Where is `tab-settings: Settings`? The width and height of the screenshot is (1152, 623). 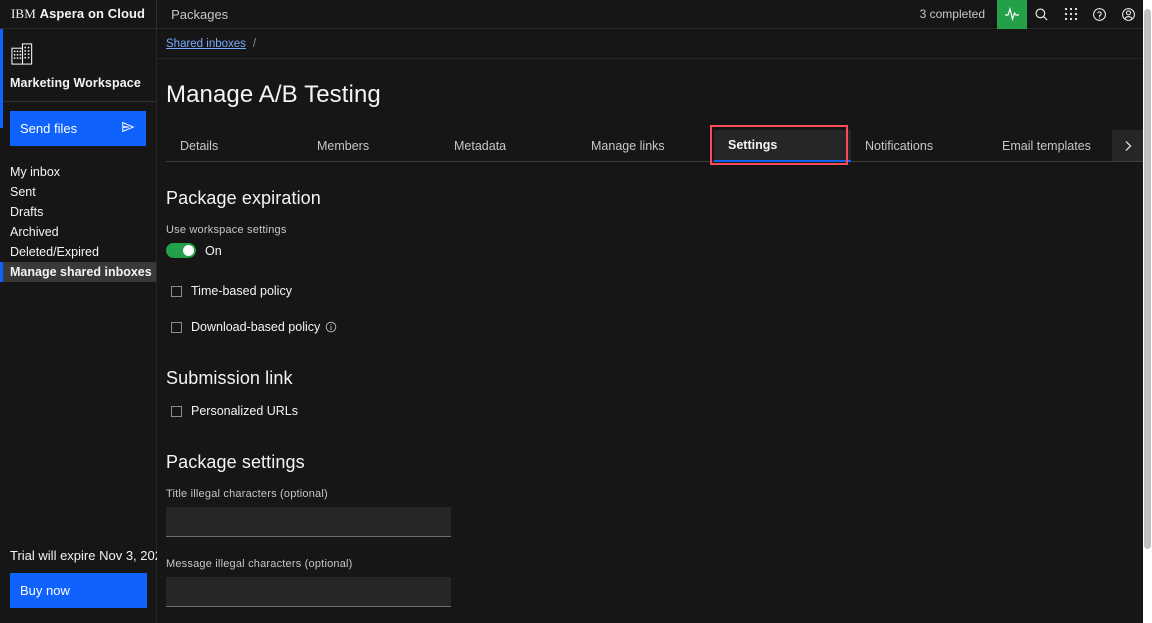
tab-settings: Settings is located at coordinates (782, 146).